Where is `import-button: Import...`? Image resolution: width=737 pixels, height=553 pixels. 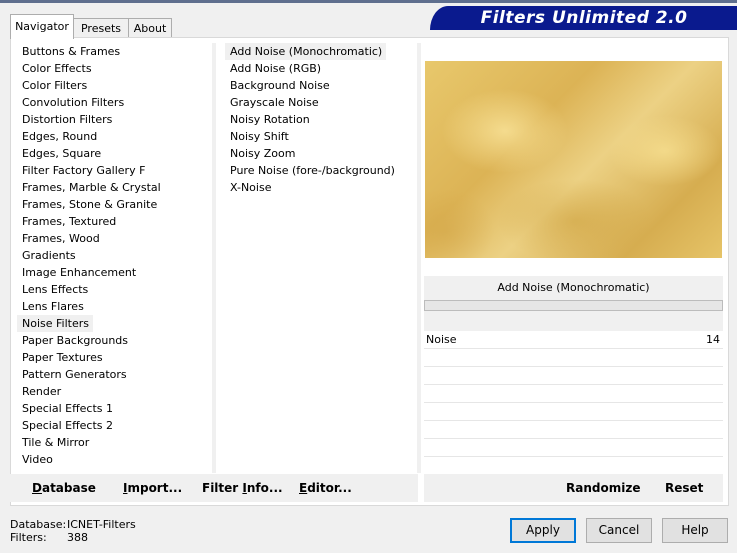 import-button: Import... is located at coordinates (152, 488).